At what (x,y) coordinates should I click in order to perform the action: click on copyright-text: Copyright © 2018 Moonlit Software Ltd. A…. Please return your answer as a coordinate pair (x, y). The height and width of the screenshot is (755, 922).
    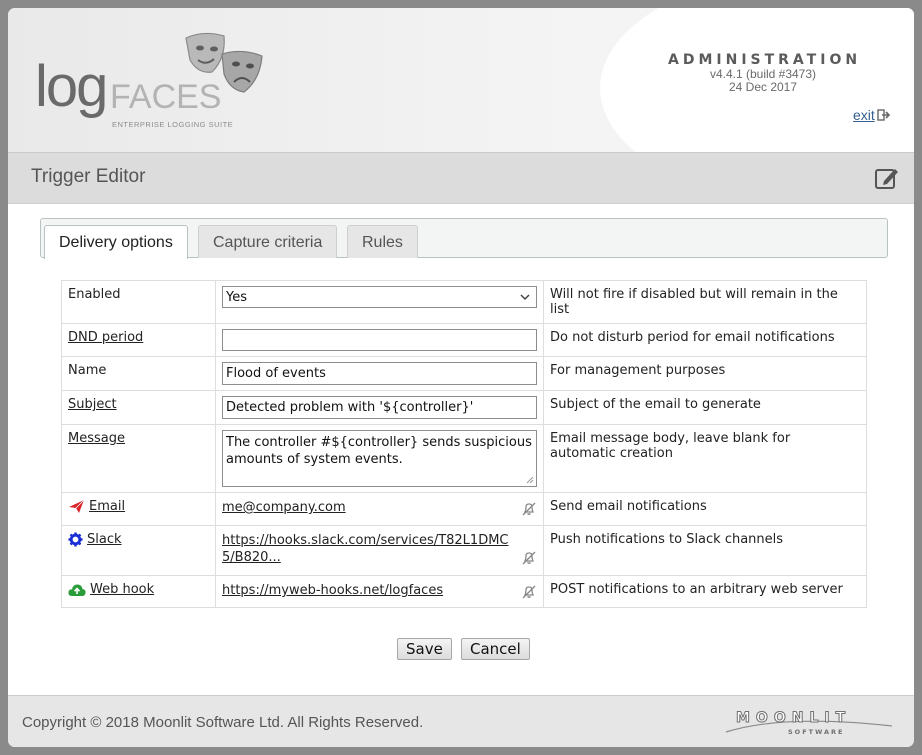
    Looking at the image, I should click on (223, 722).